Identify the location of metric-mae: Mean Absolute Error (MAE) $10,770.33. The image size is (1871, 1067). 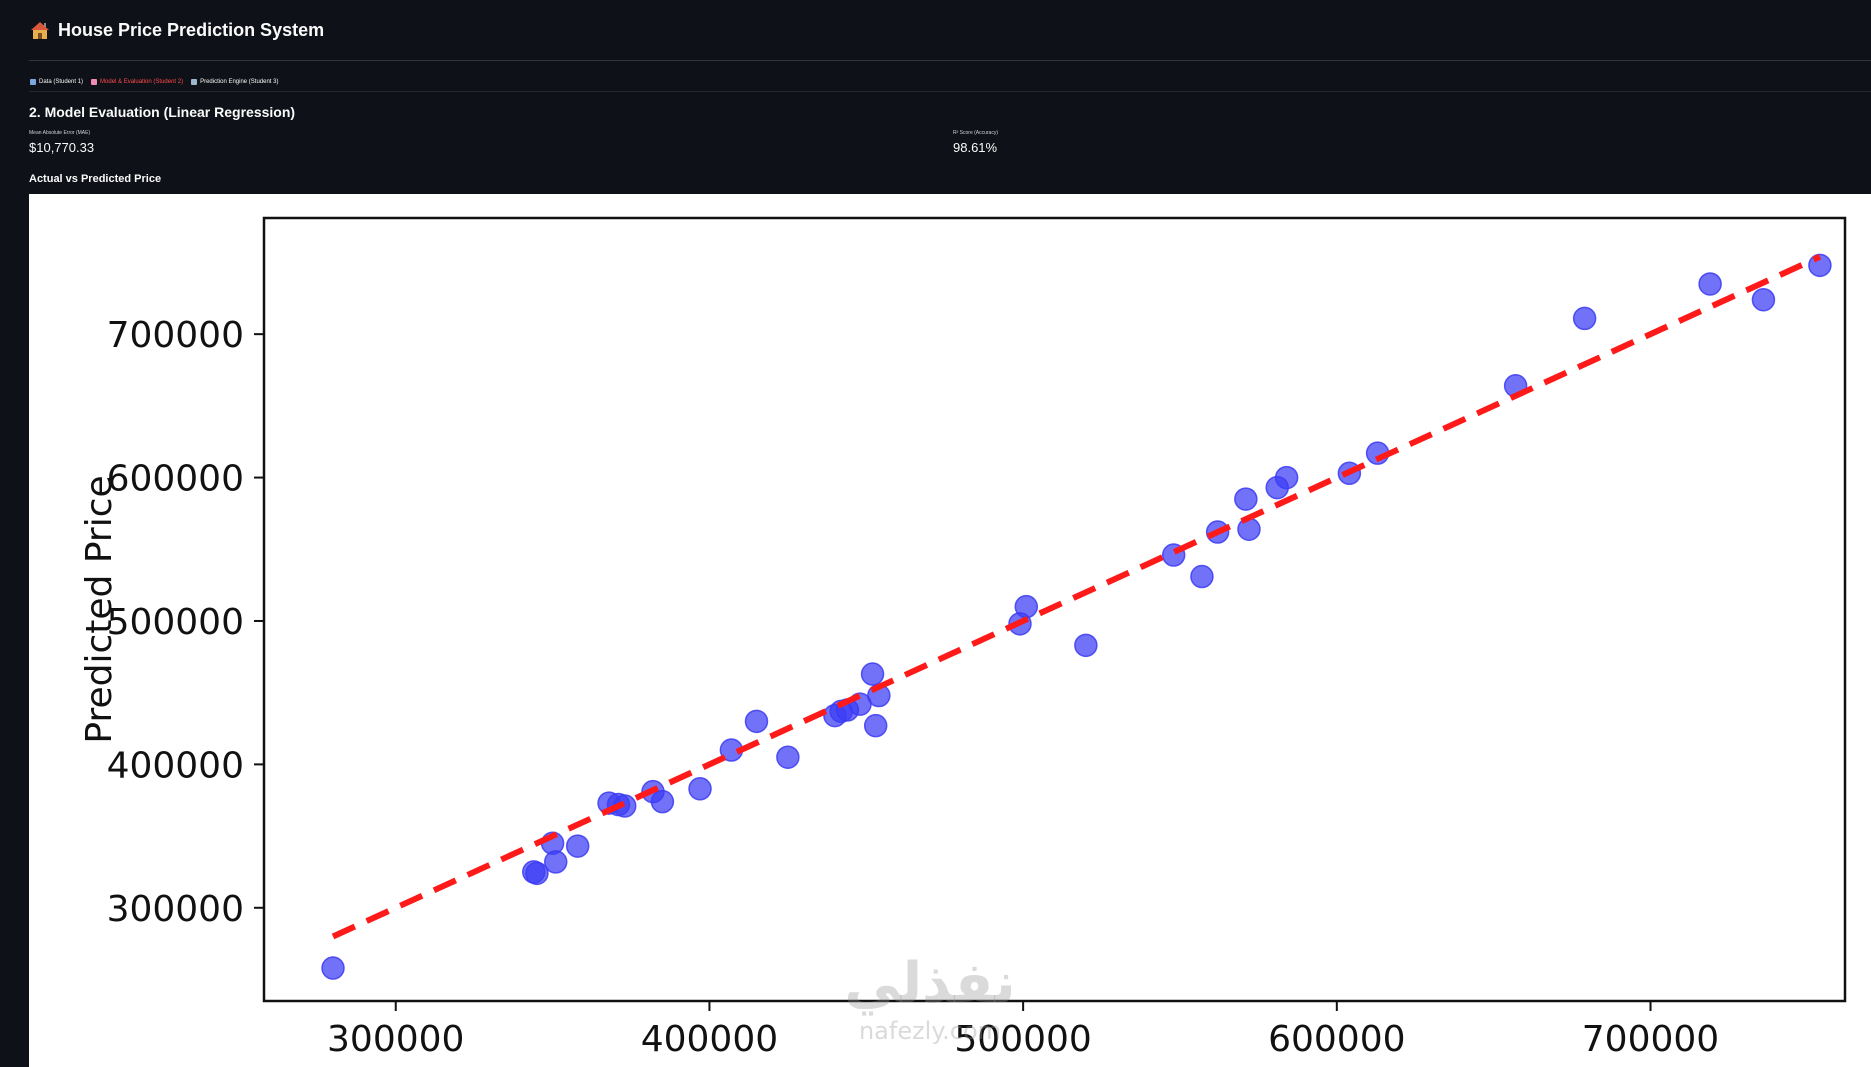
(61, 142).